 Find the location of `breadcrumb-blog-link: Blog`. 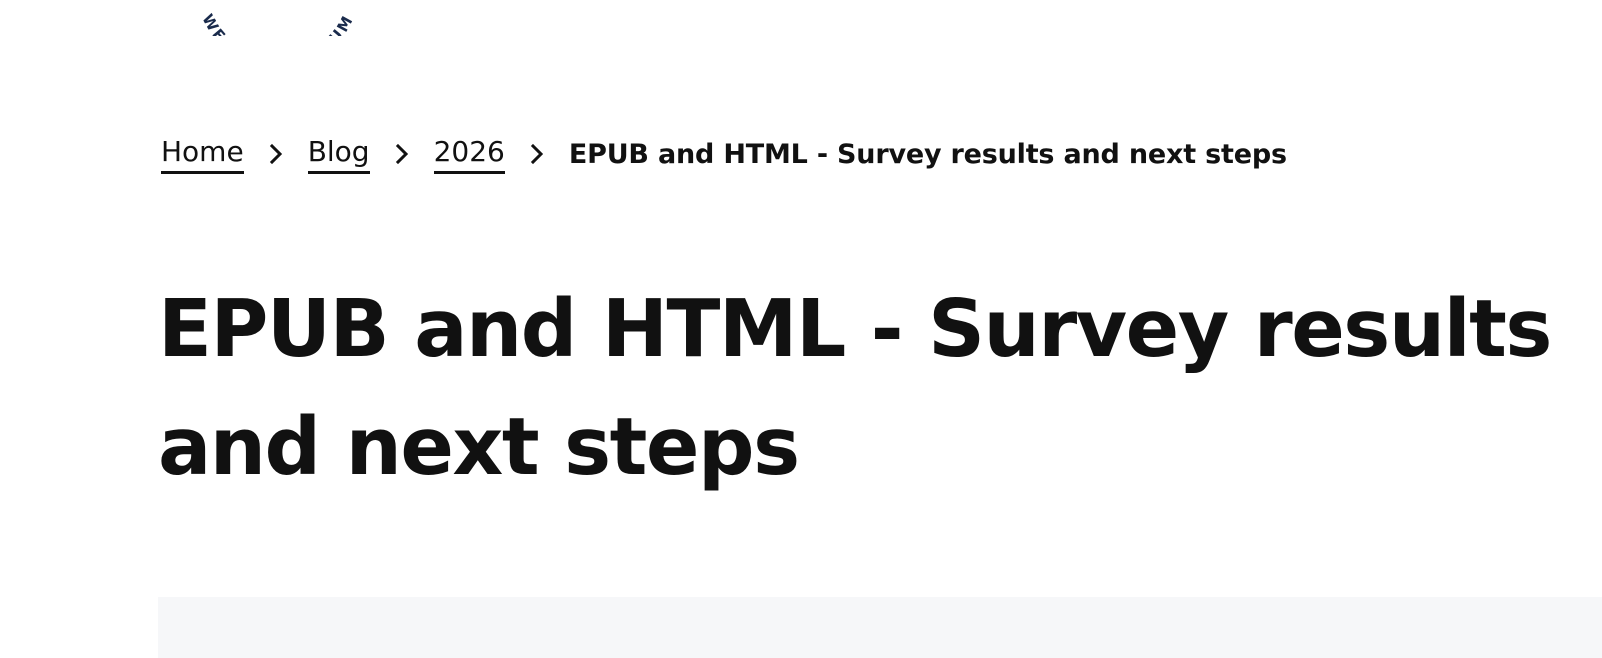

breadcrumb-blog-link: Blog is located at coordinates (338, 154).